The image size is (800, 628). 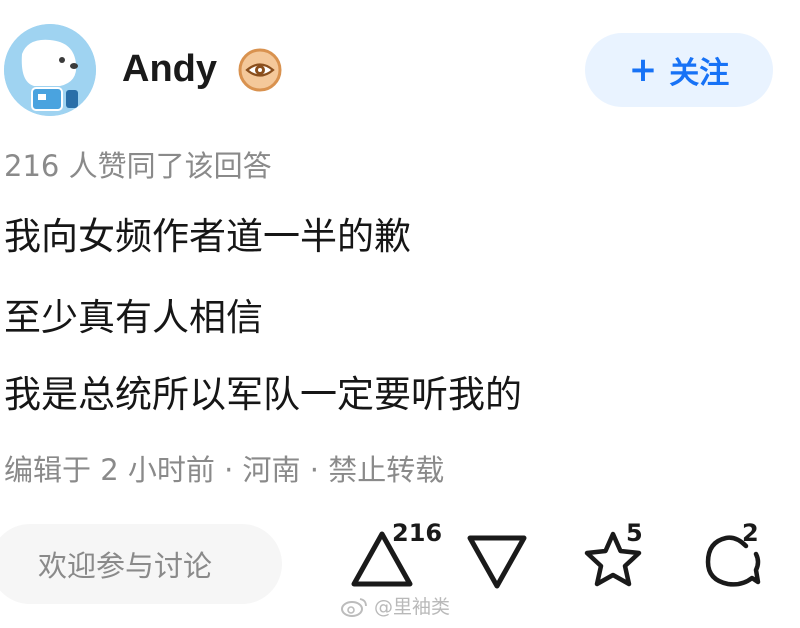 What do you see at coordinates (169, 69) in the screenshot?
I see `author-name: Andy` at bounding box center [169, 69].